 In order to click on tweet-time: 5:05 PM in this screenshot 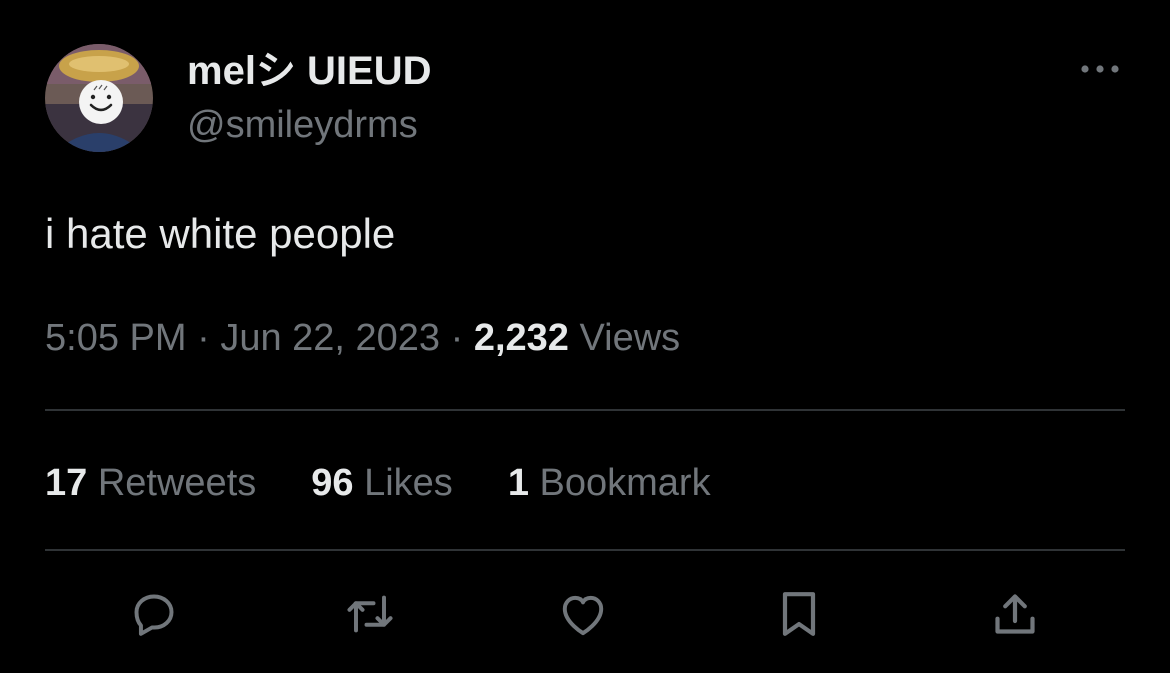, I will do `click(116, 338)`.